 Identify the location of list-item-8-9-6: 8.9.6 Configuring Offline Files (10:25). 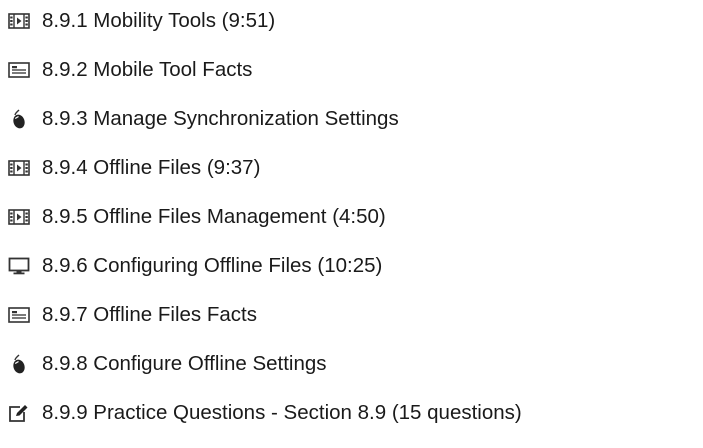
(195, 266).